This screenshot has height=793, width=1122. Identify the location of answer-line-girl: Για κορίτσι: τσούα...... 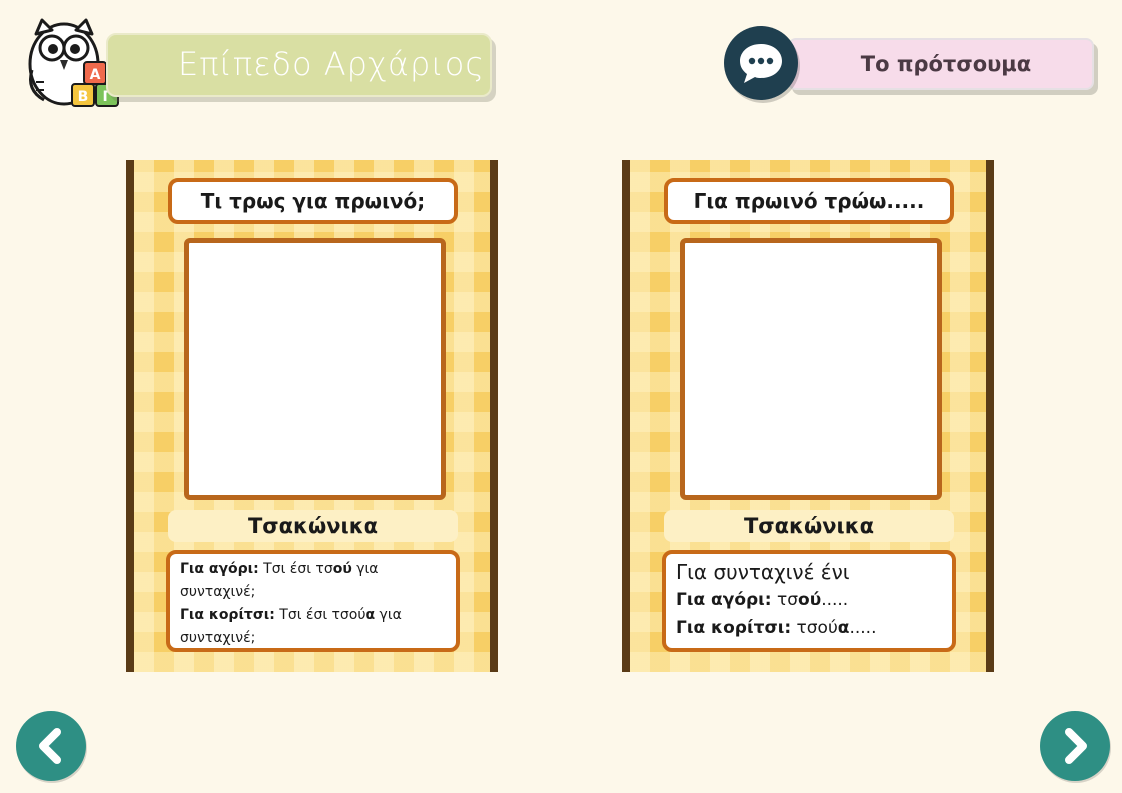
(776, 628).